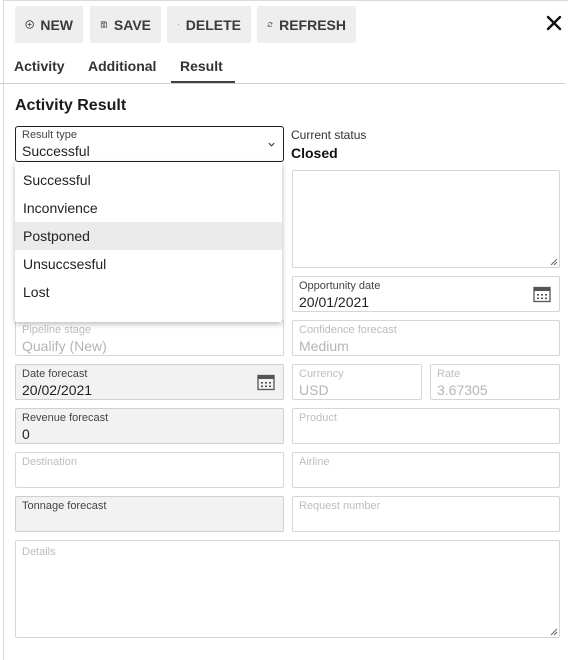  Describe the element at coordinates (149, 144) in the screenshot. I see `result-type-select: Result type Successful` at that location.